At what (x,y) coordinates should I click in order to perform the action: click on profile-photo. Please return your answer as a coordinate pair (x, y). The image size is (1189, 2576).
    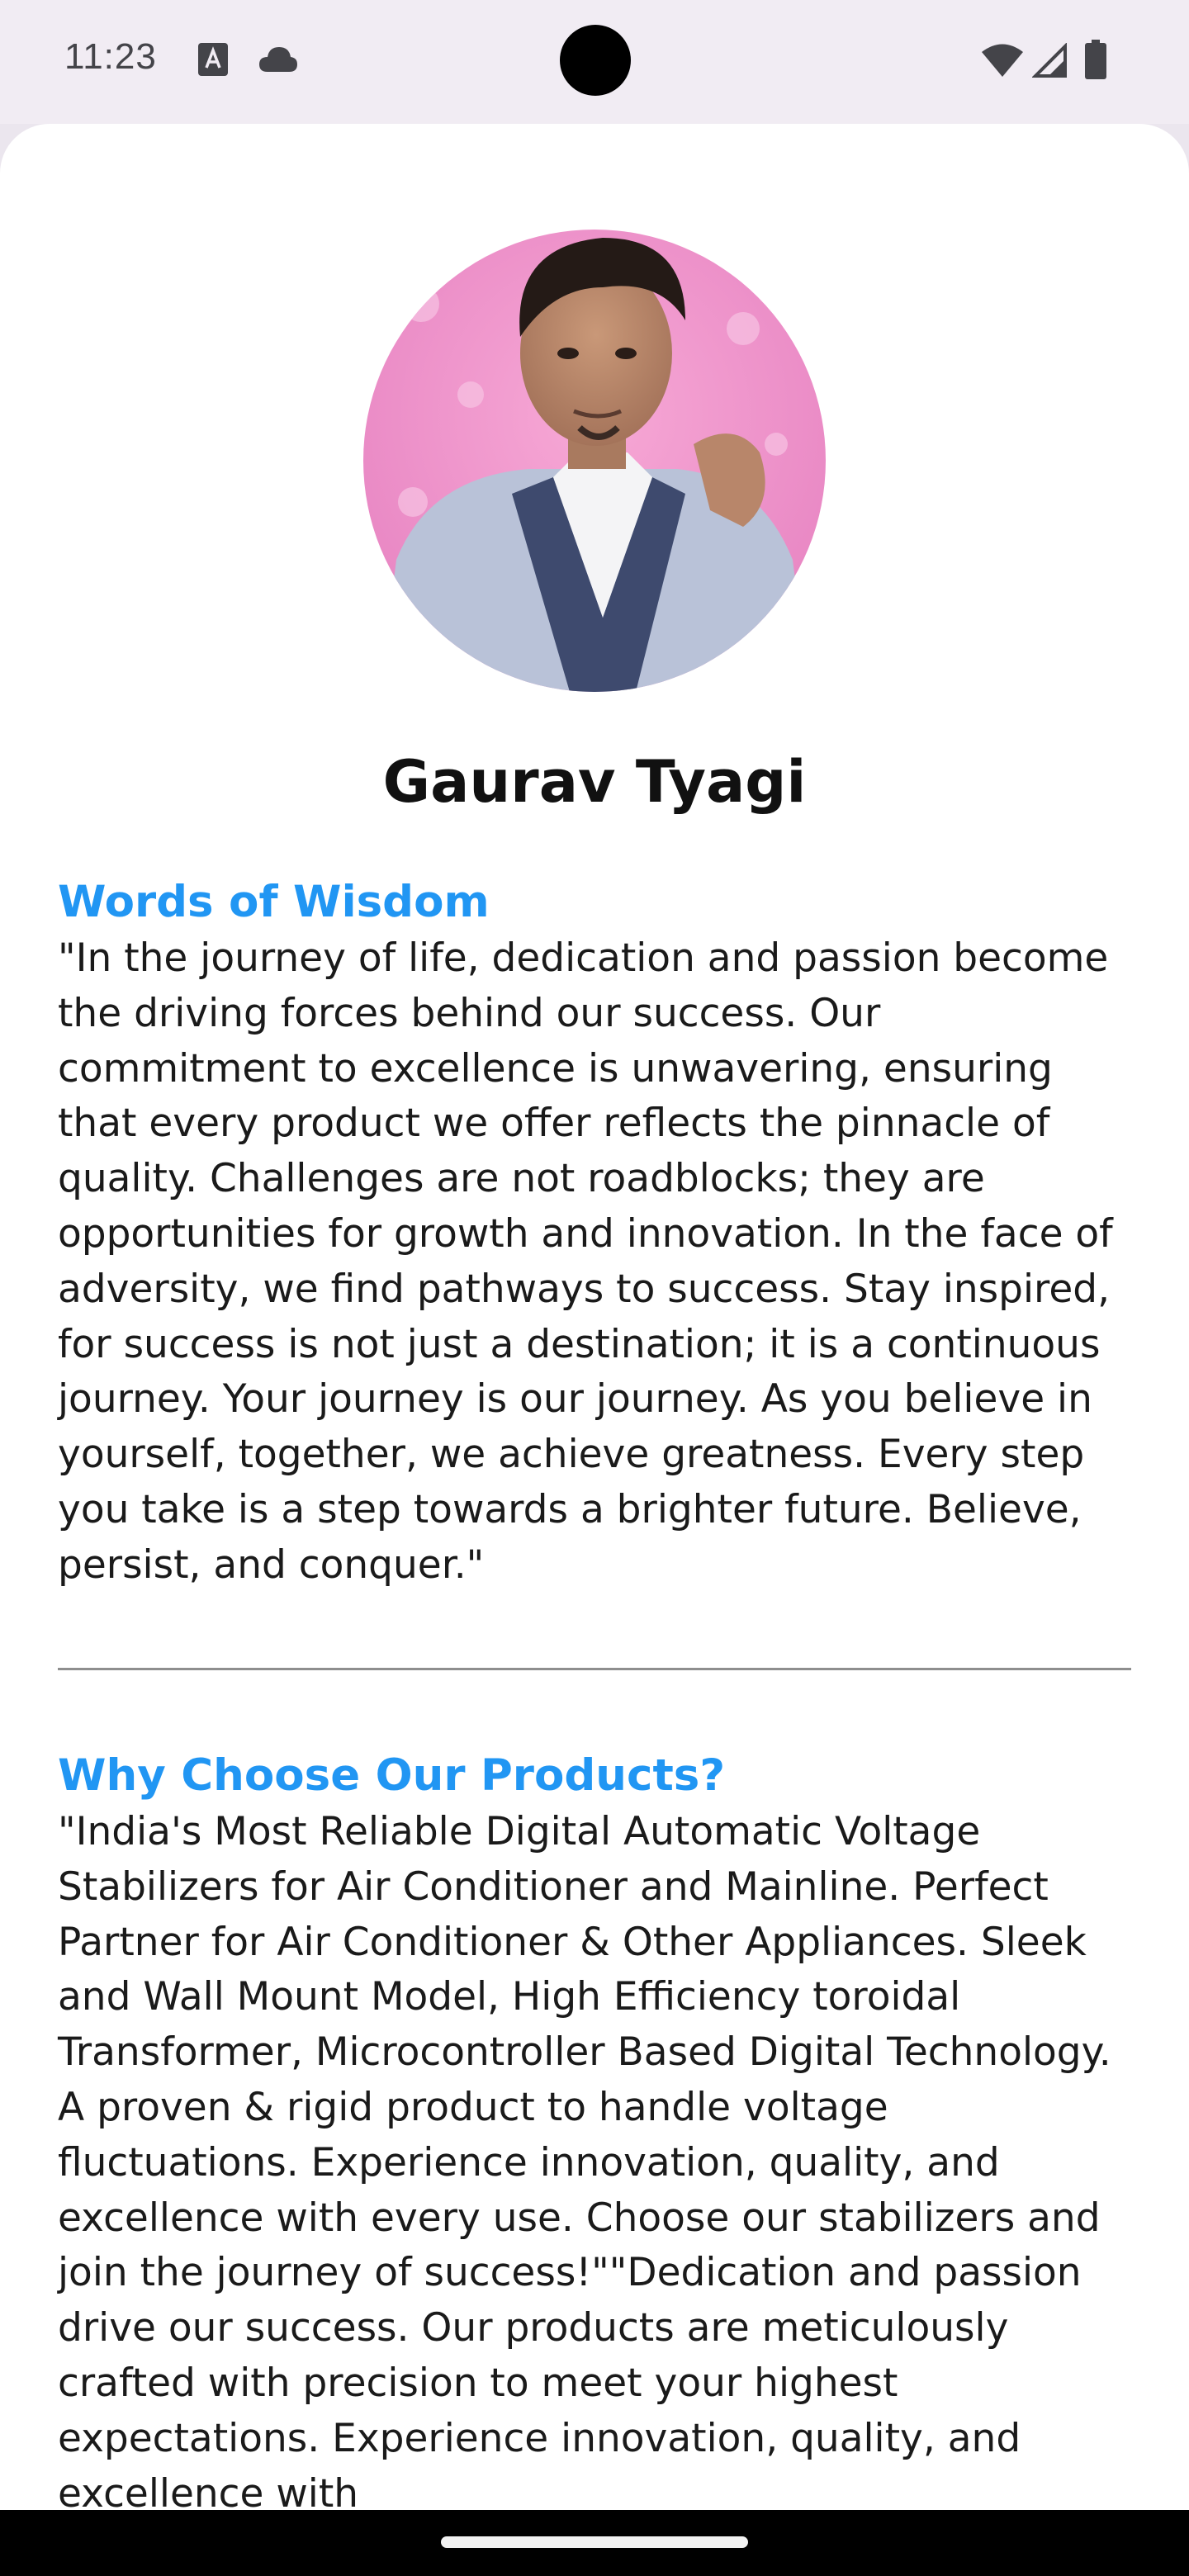
    Looking at the image, I should click on (594, 461).